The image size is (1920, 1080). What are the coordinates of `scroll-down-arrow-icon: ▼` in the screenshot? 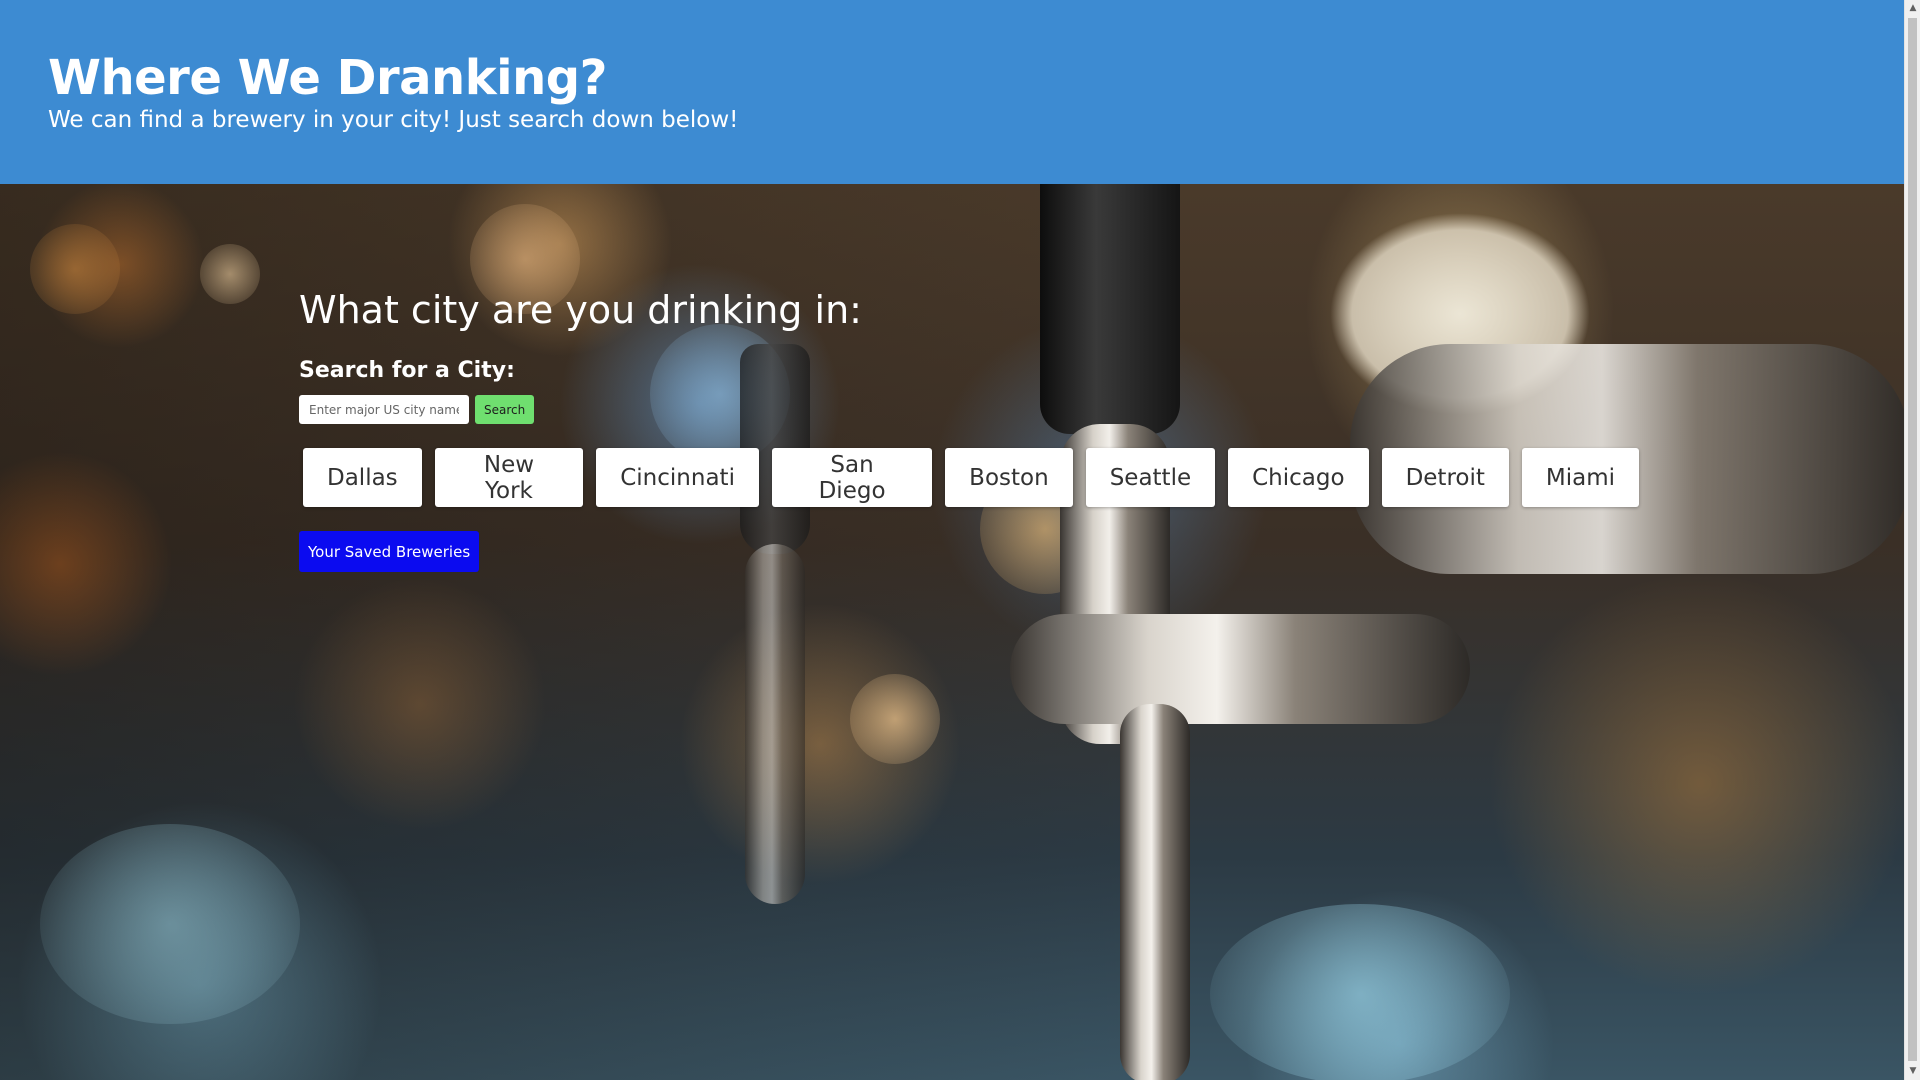 It's located at (1912, 1071).